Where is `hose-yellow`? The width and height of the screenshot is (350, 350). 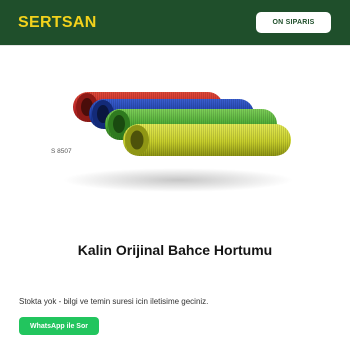 hose-yellow is located at coordinates (207, 140).